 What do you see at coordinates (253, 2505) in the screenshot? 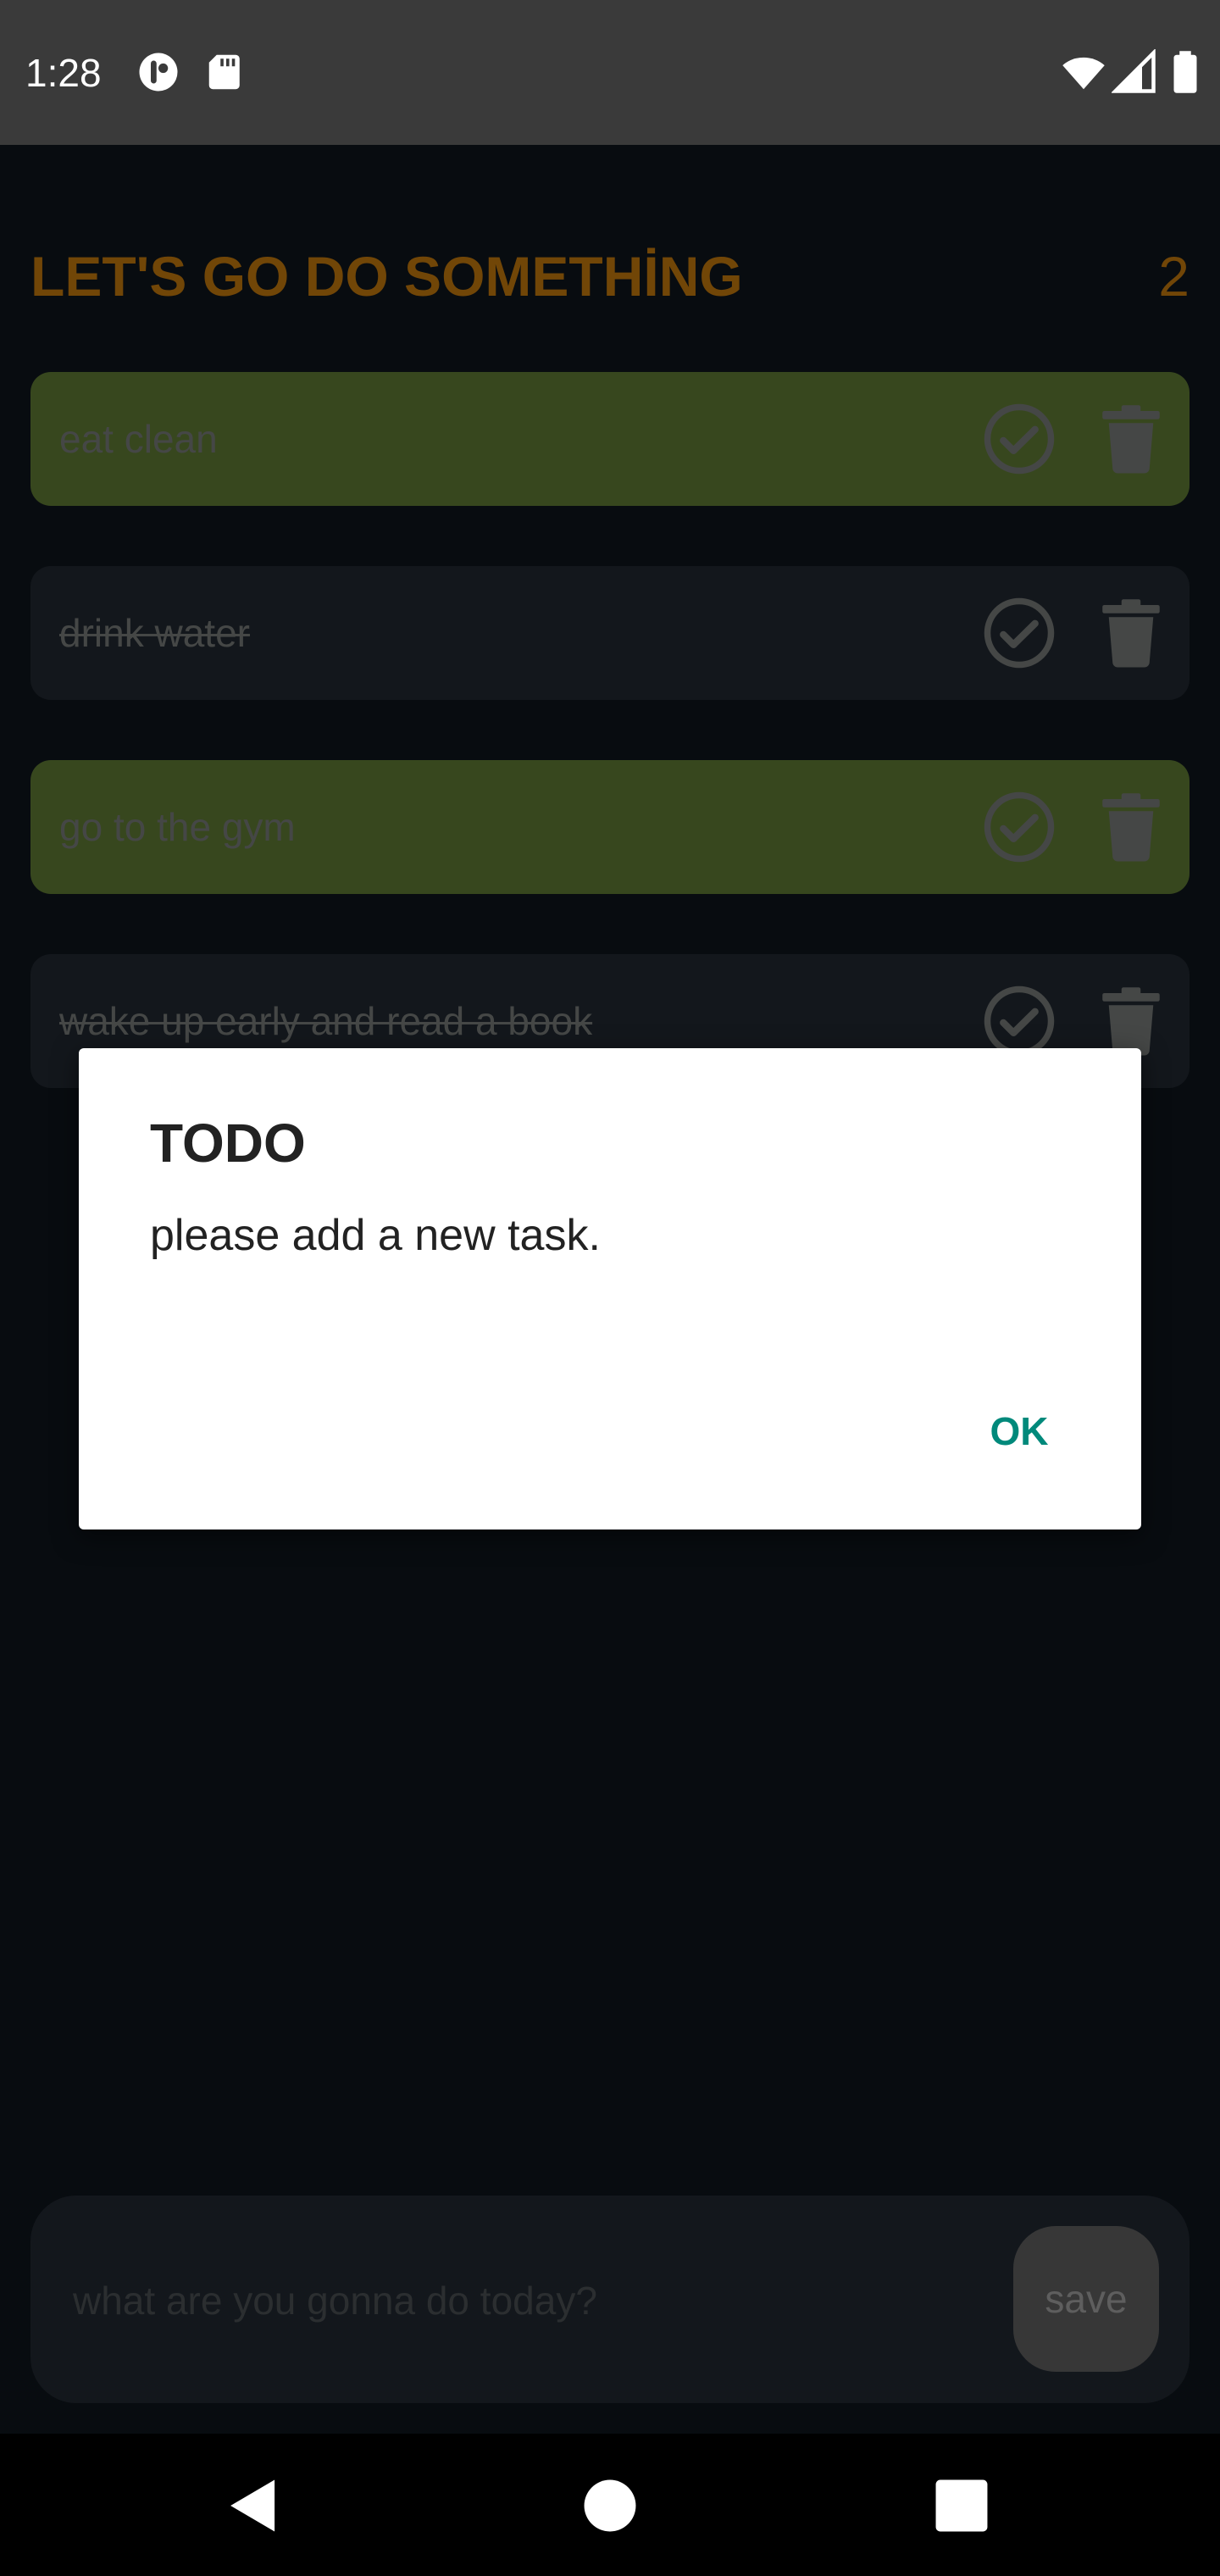
I see `back-icon` at bounding box center [253, 2505].